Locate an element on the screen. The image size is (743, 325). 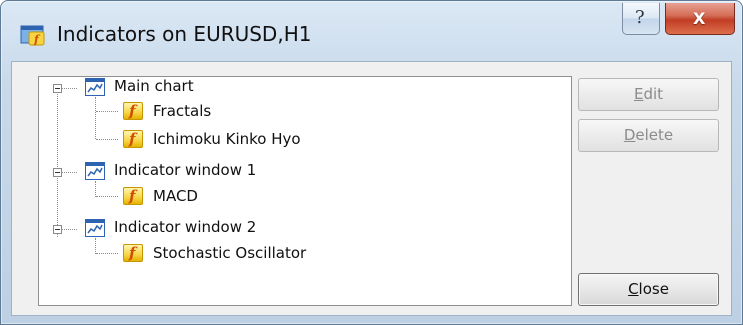
tree-group-indicator-window-2: Indicator window 2 is located at coordinates (185, 227).